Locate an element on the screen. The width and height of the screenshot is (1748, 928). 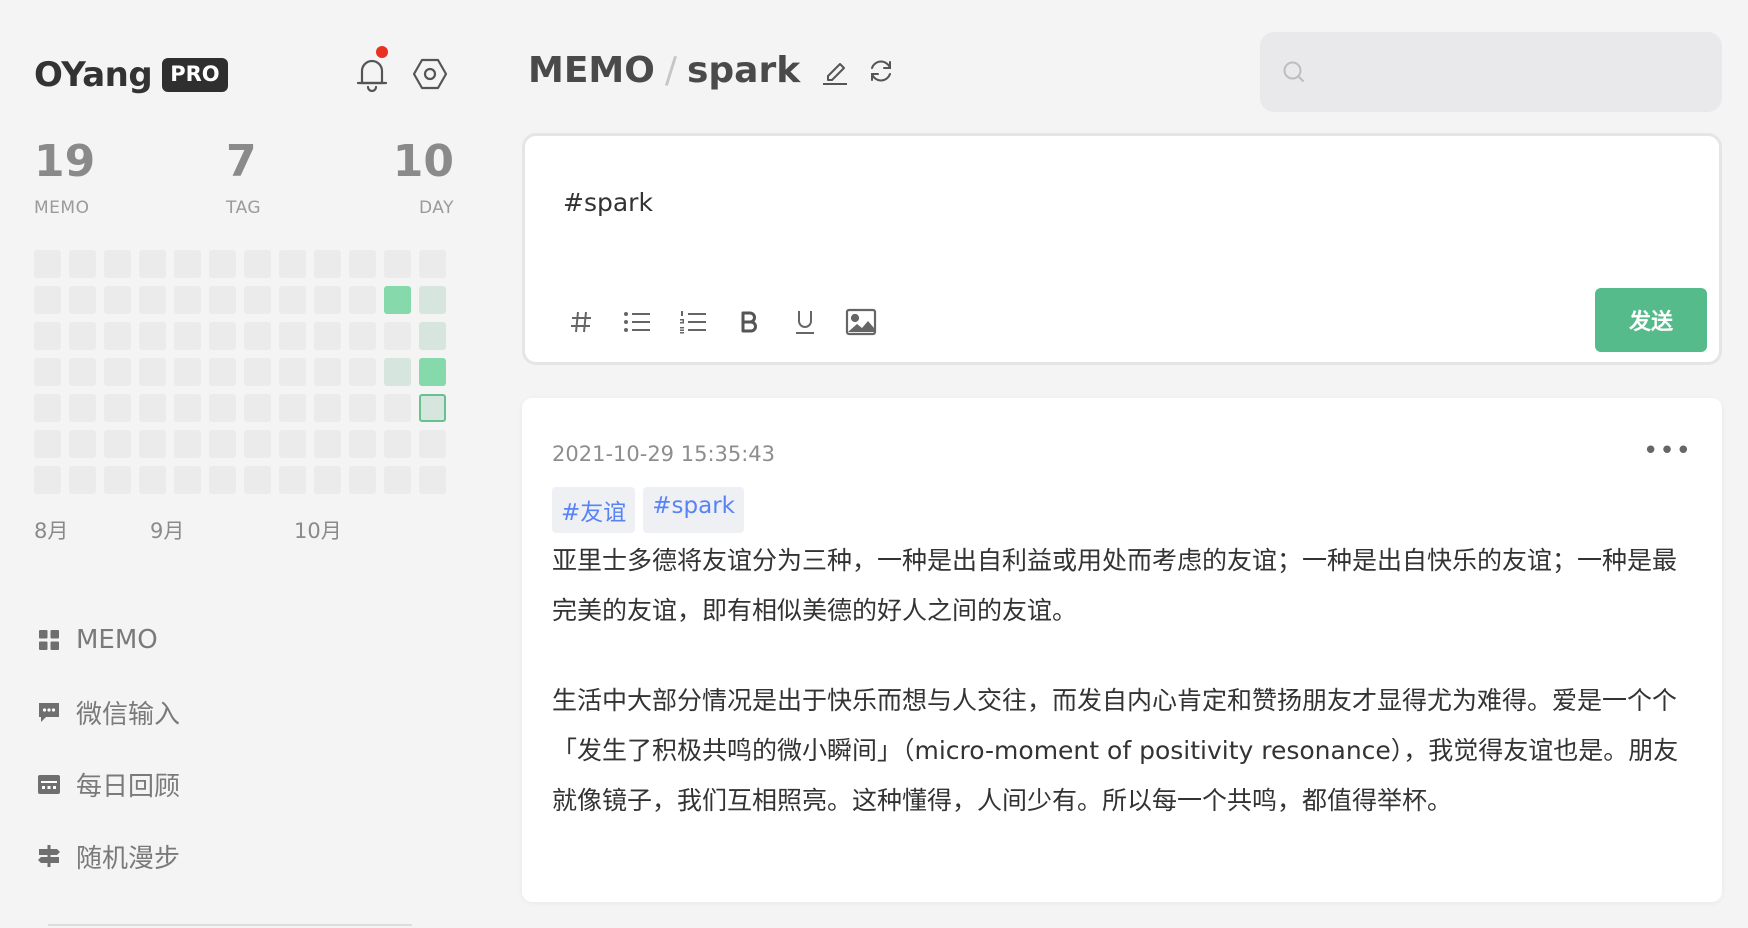
bullet-list-icon is located at coordinates (637, 322).